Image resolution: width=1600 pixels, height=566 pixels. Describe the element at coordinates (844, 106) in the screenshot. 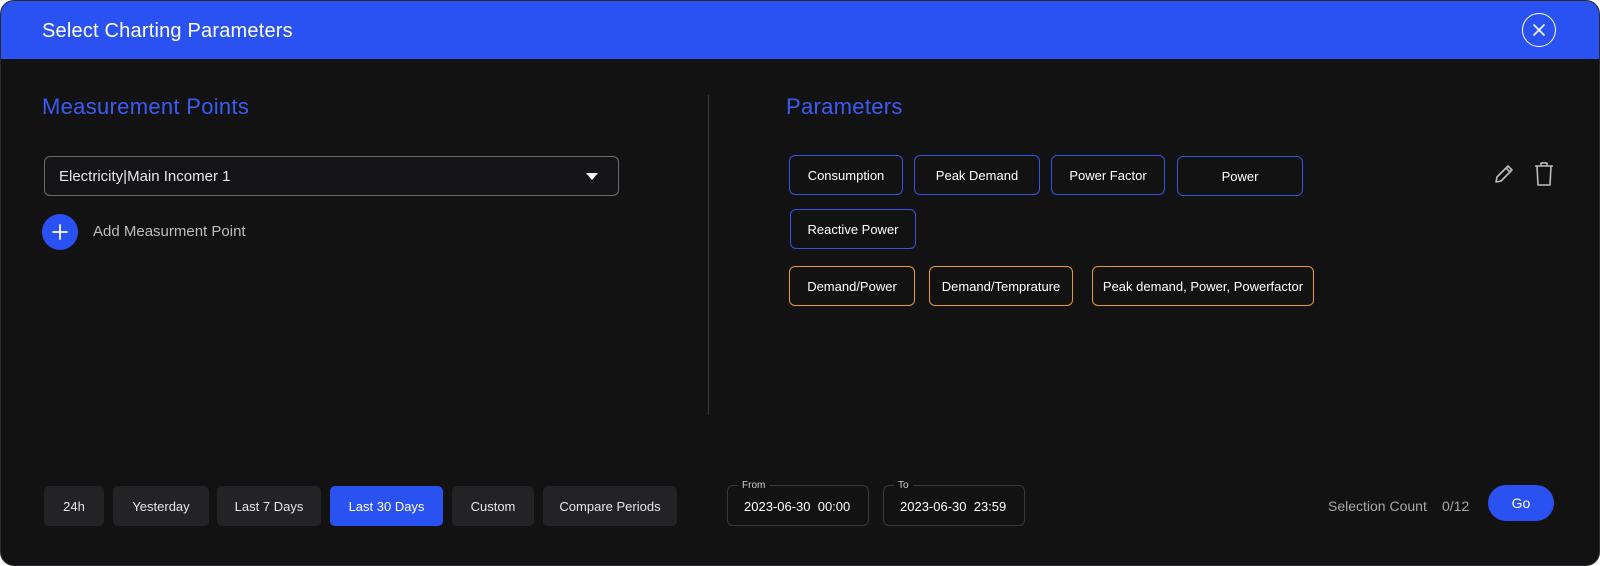

I see `parameters-title: Parameters` at that location.